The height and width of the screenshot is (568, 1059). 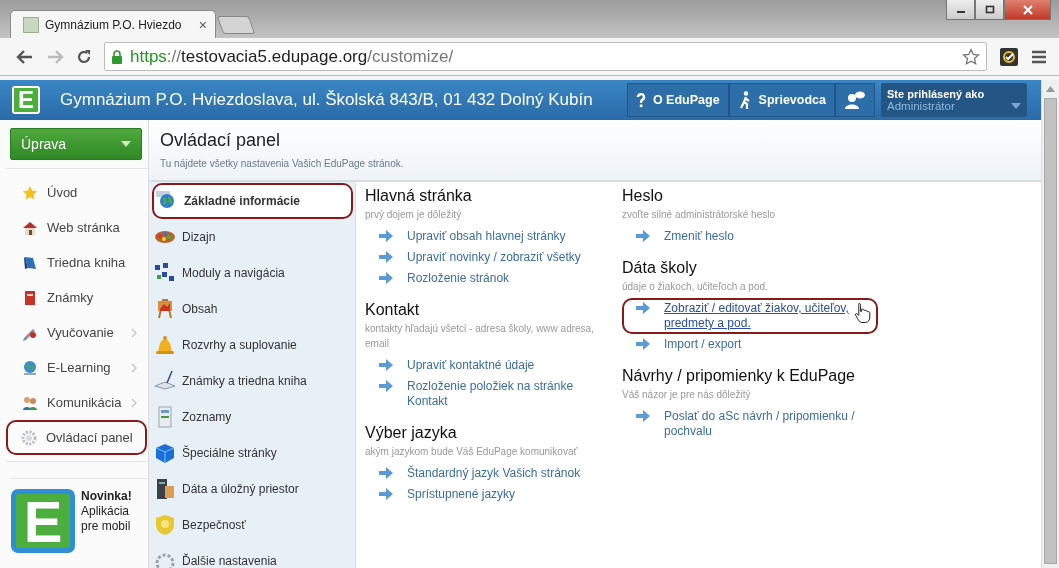 What do you see at coordinates (1009, 56) in the screenshot?
I see `extension-icon` at bounding box center [1009, 56].